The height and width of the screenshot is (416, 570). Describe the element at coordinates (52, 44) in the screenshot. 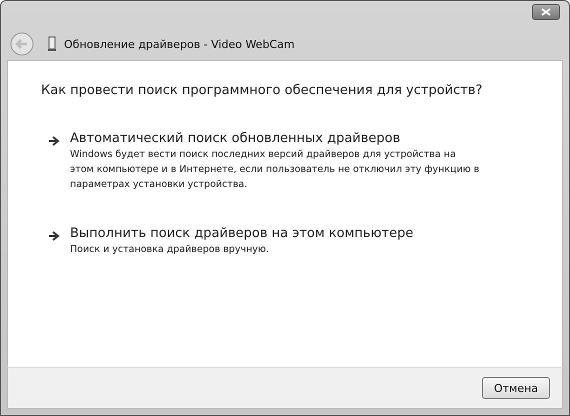

I see `webcam-icon` at that location.